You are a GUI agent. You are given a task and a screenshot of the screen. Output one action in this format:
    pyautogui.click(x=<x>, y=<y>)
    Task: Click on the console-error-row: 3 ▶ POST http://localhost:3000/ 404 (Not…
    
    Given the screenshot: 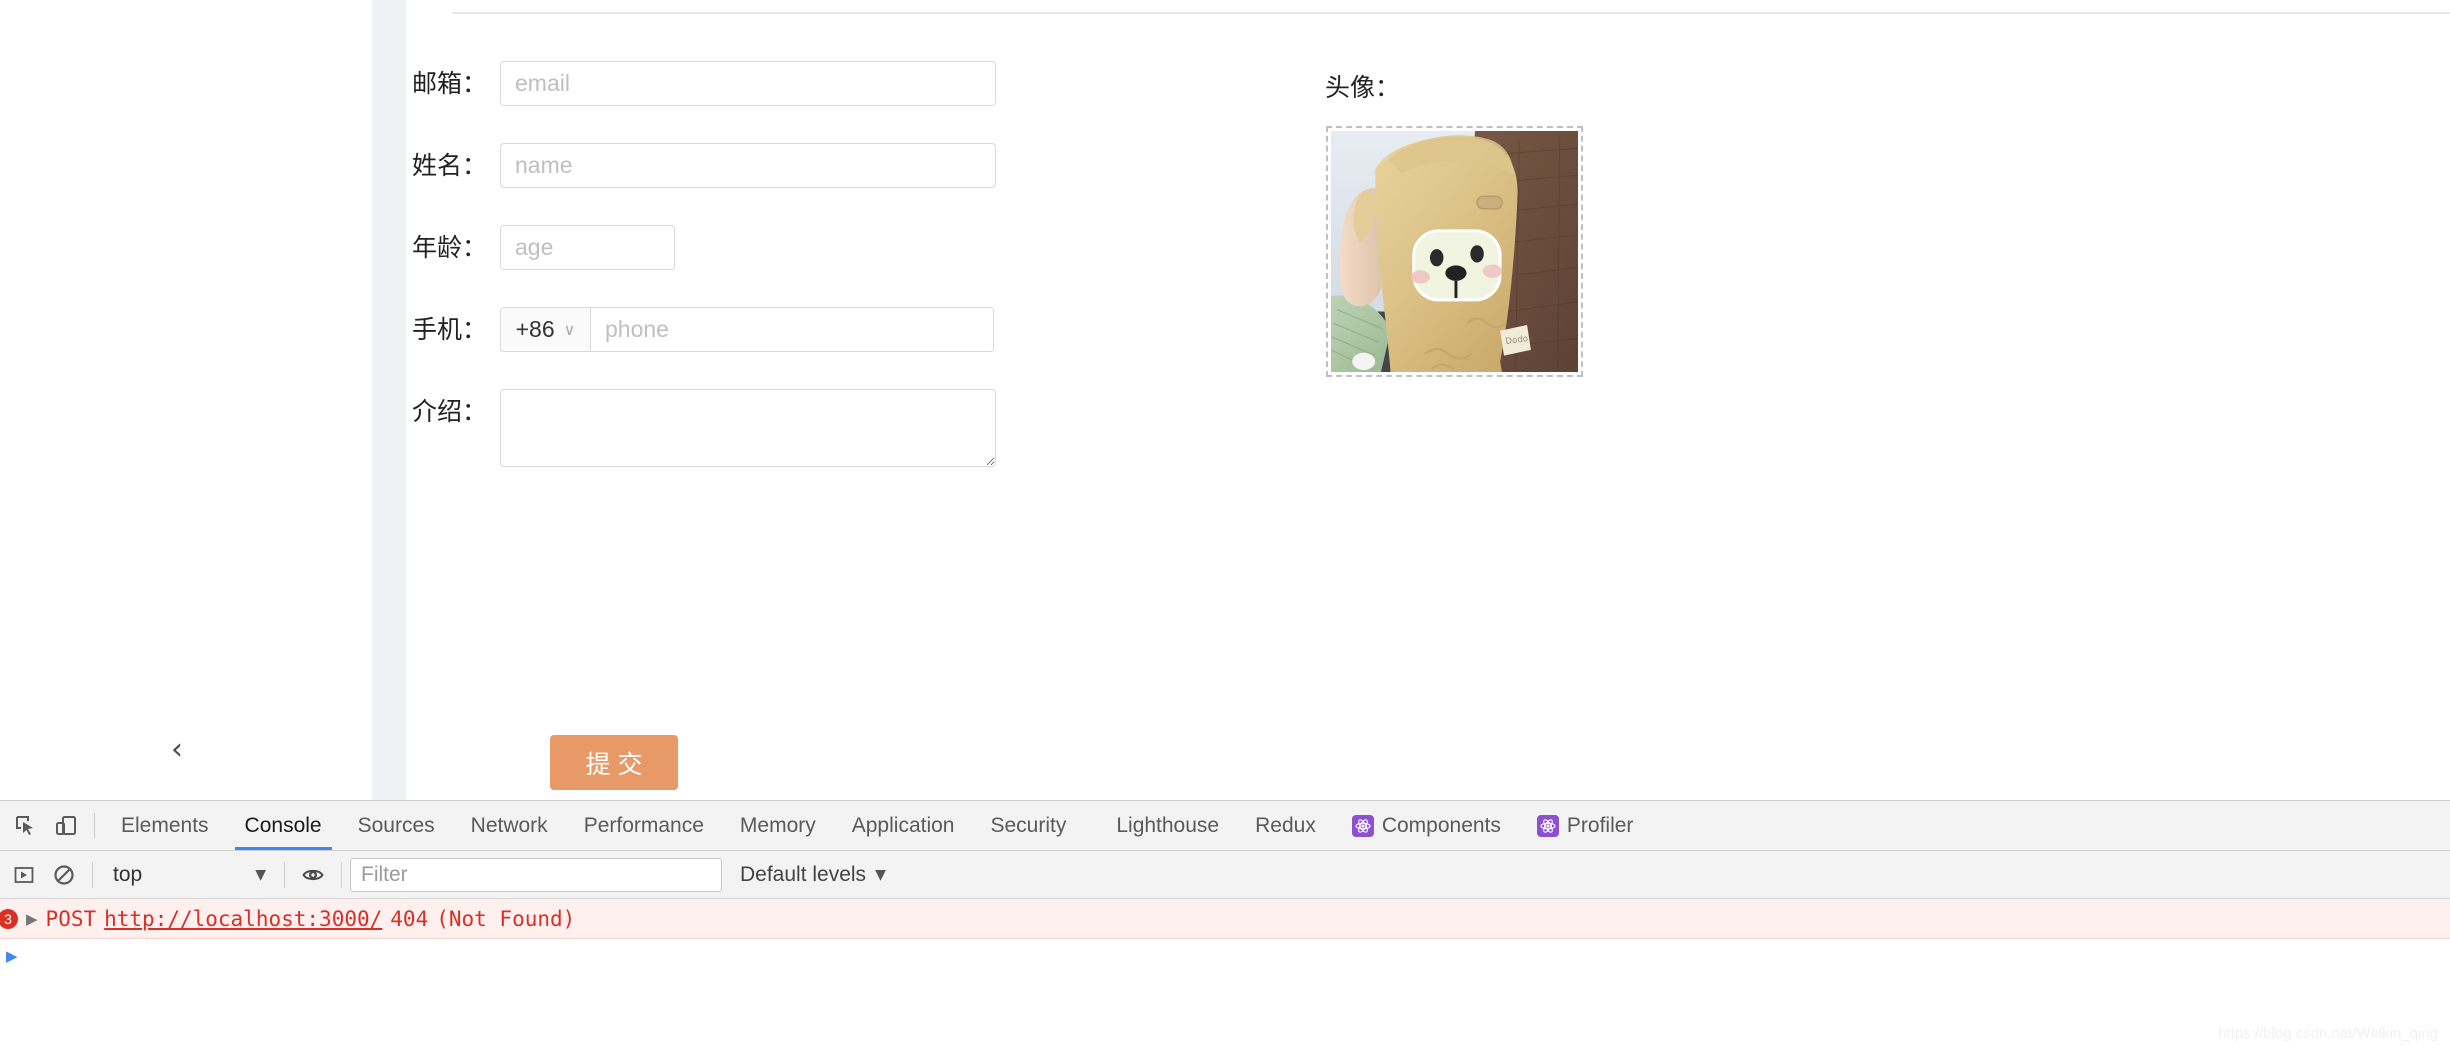 What is the action you would take?
    pyautogui.click(x=1225, y=919)
    